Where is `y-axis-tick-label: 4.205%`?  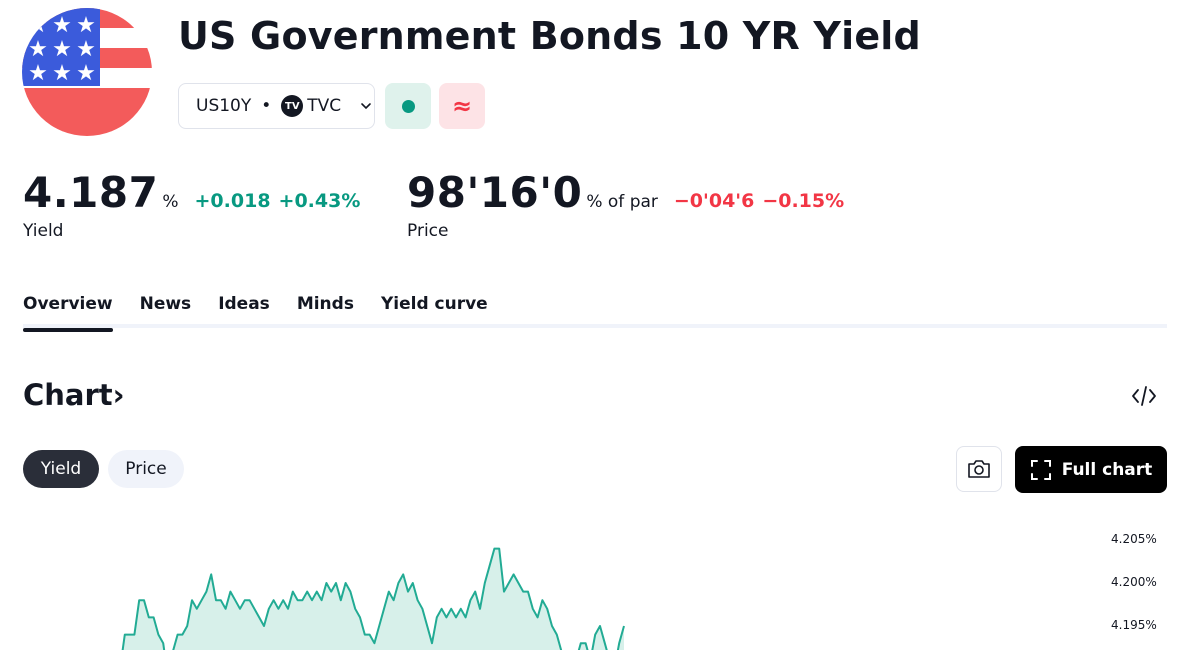 y-axis-tick-label: 4.205% is located at coordinates (1134, 539).